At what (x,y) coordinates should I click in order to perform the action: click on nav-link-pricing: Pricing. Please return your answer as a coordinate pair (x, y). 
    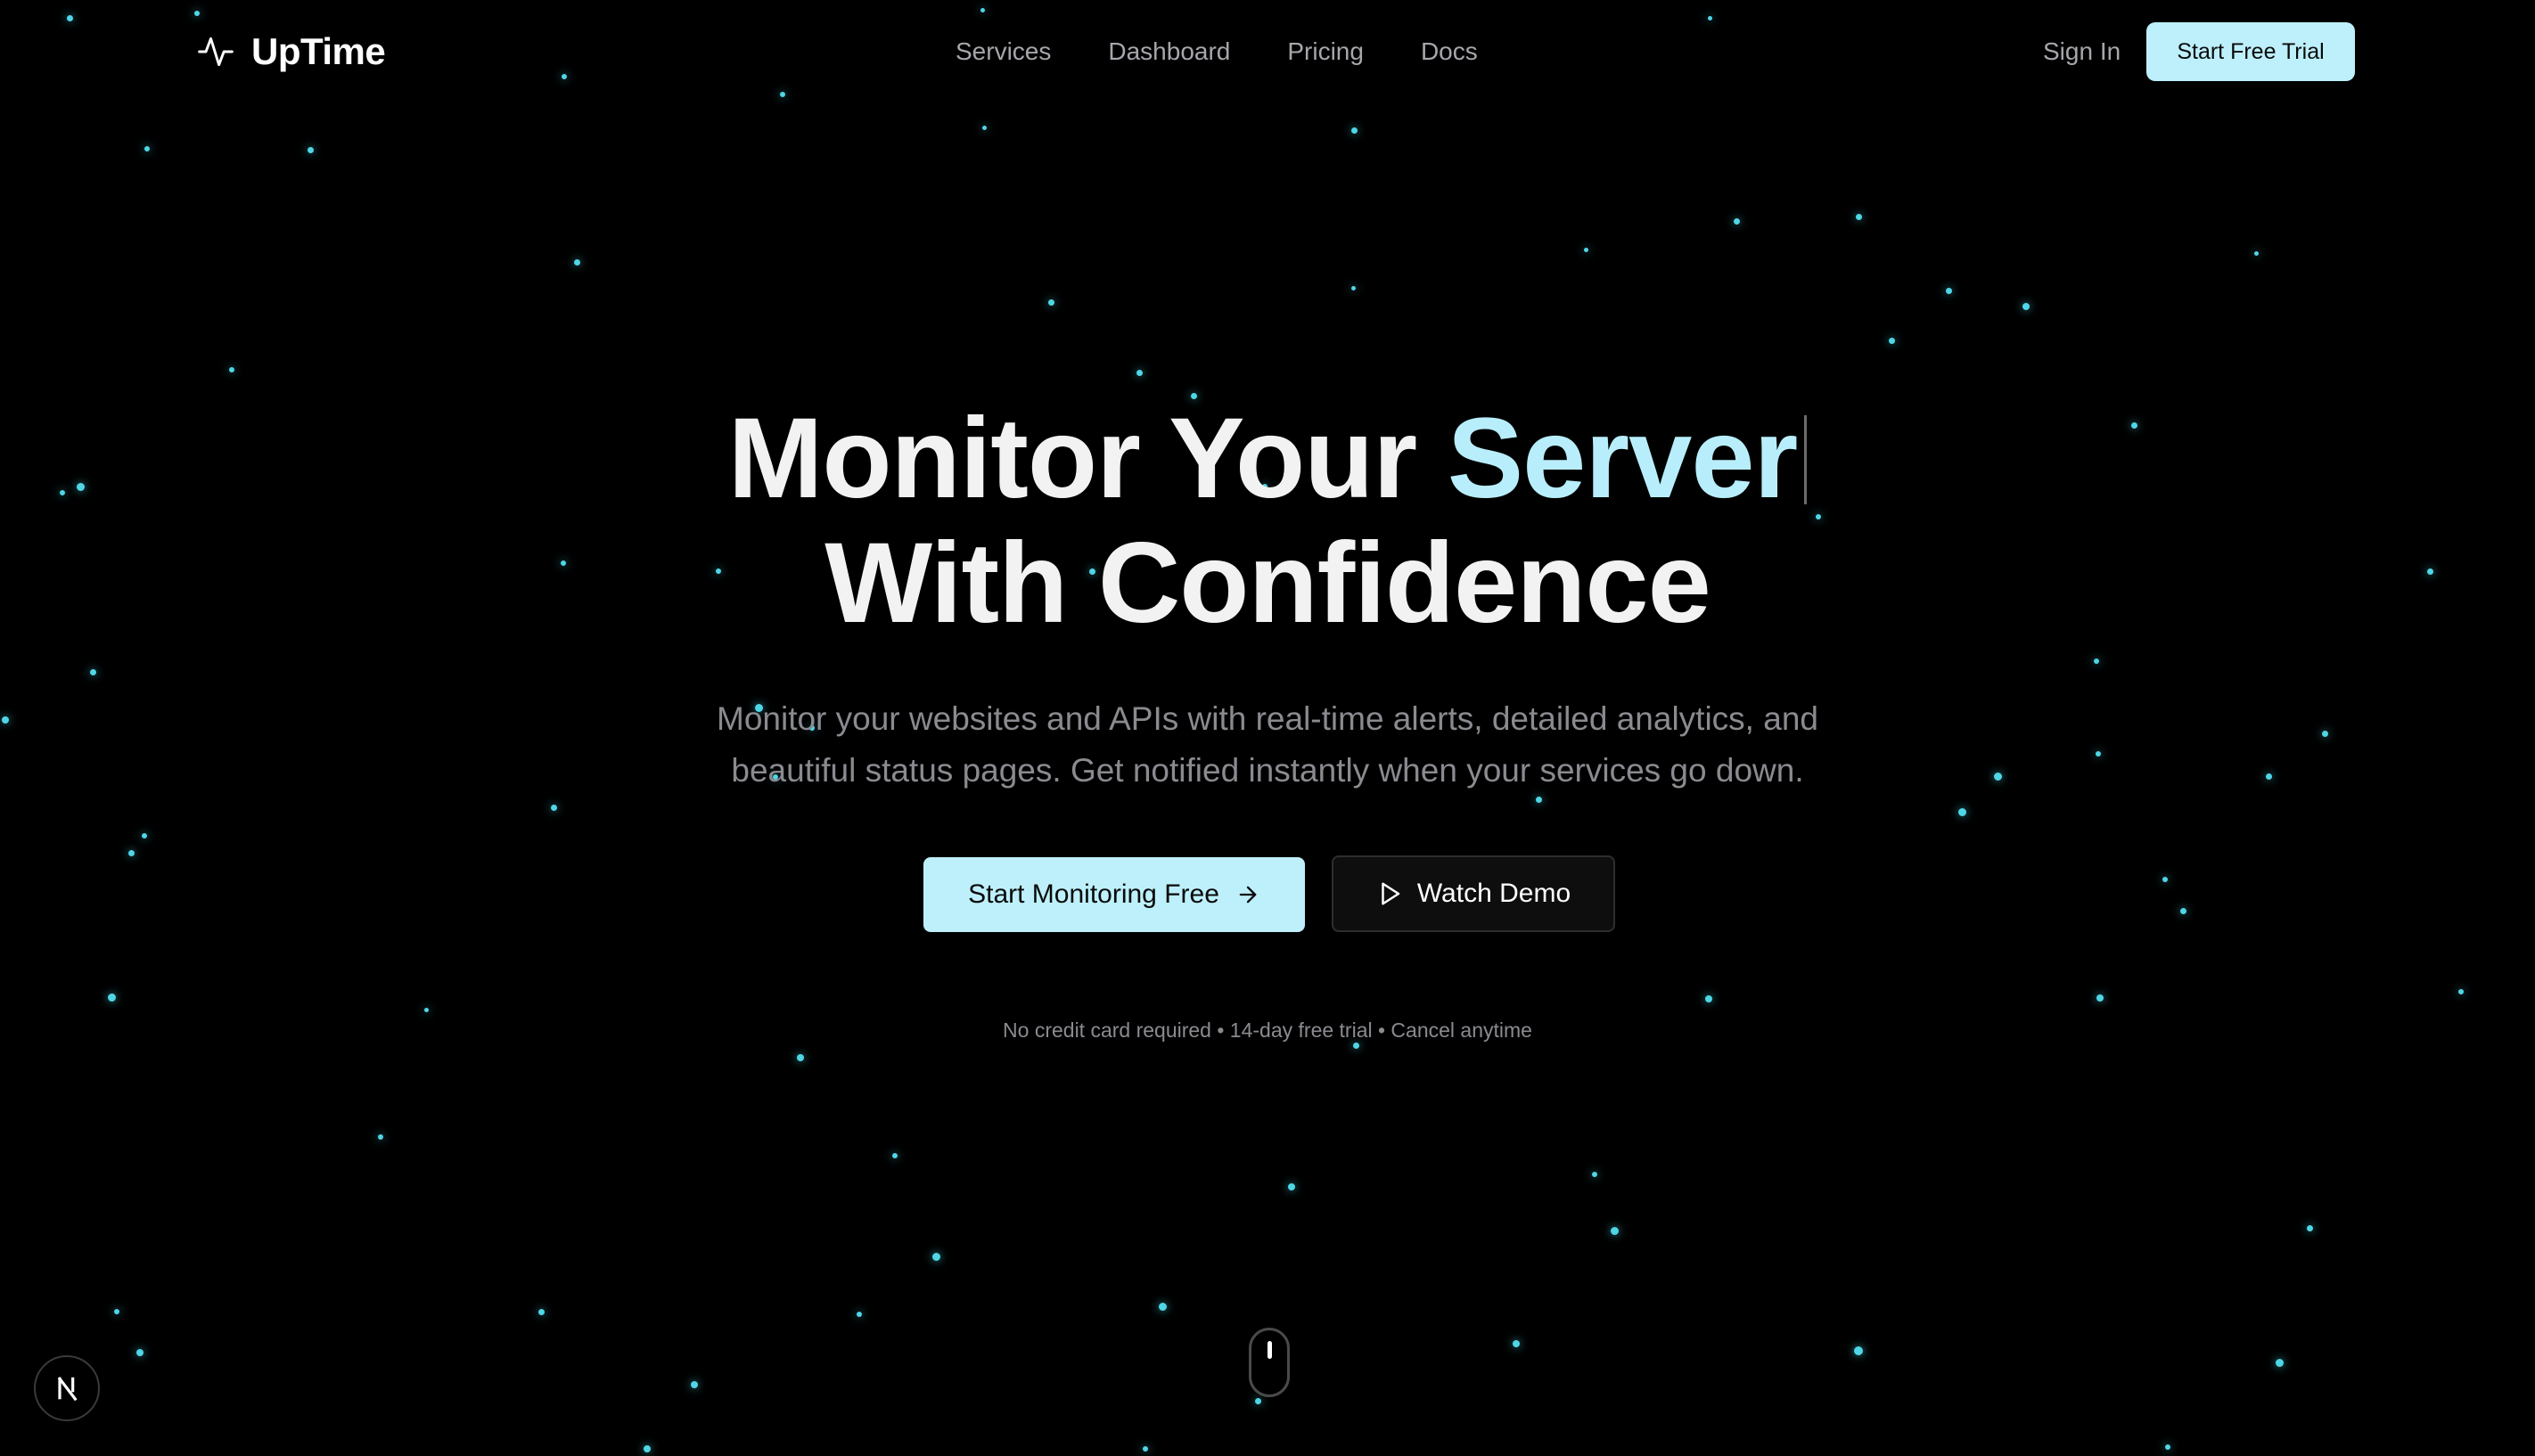
    Looking at the image, I should click on (1326, 51).